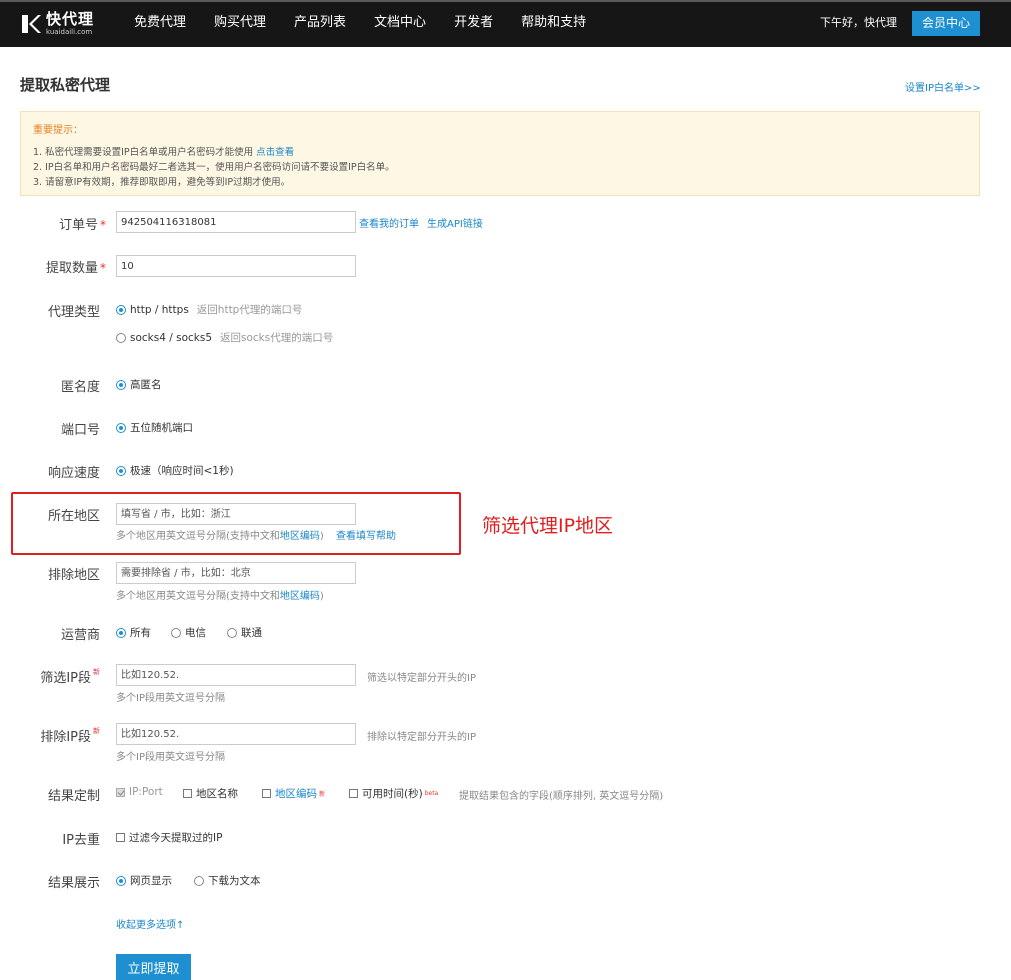  What do you see at coordinates (188, 632) in the screenshot?
I see `carrier-telecom-radio: 电信` at bounding box center [188, 632].